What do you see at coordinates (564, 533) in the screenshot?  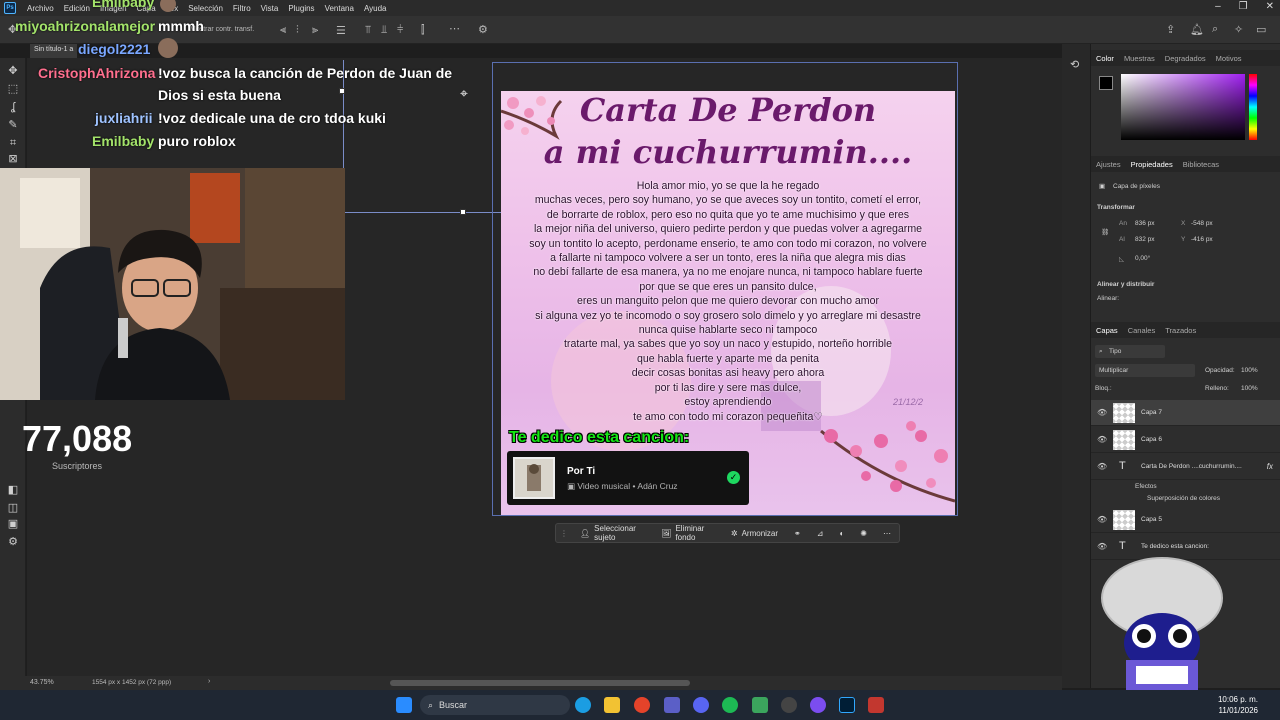 I see `drag-handle-icon: ⋮` at bounding box center [564, 533].